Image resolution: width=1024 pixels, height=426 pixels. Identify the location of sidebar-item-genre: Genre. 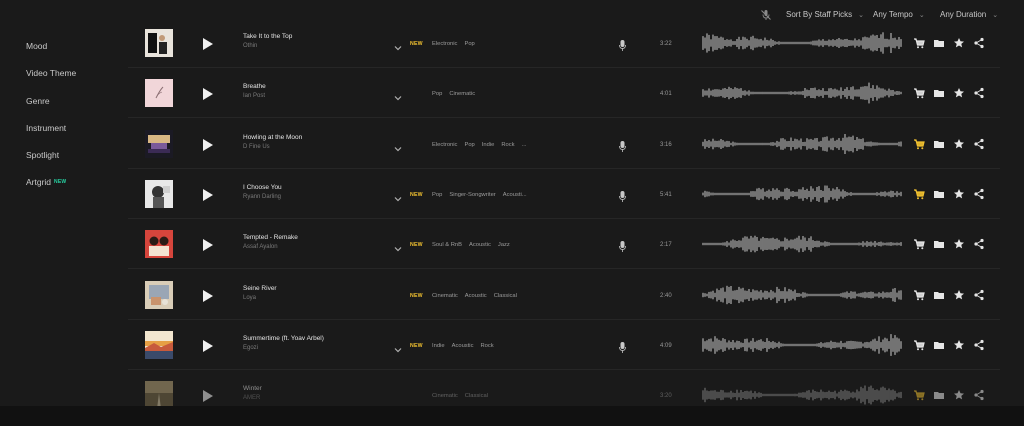
(38, 101).